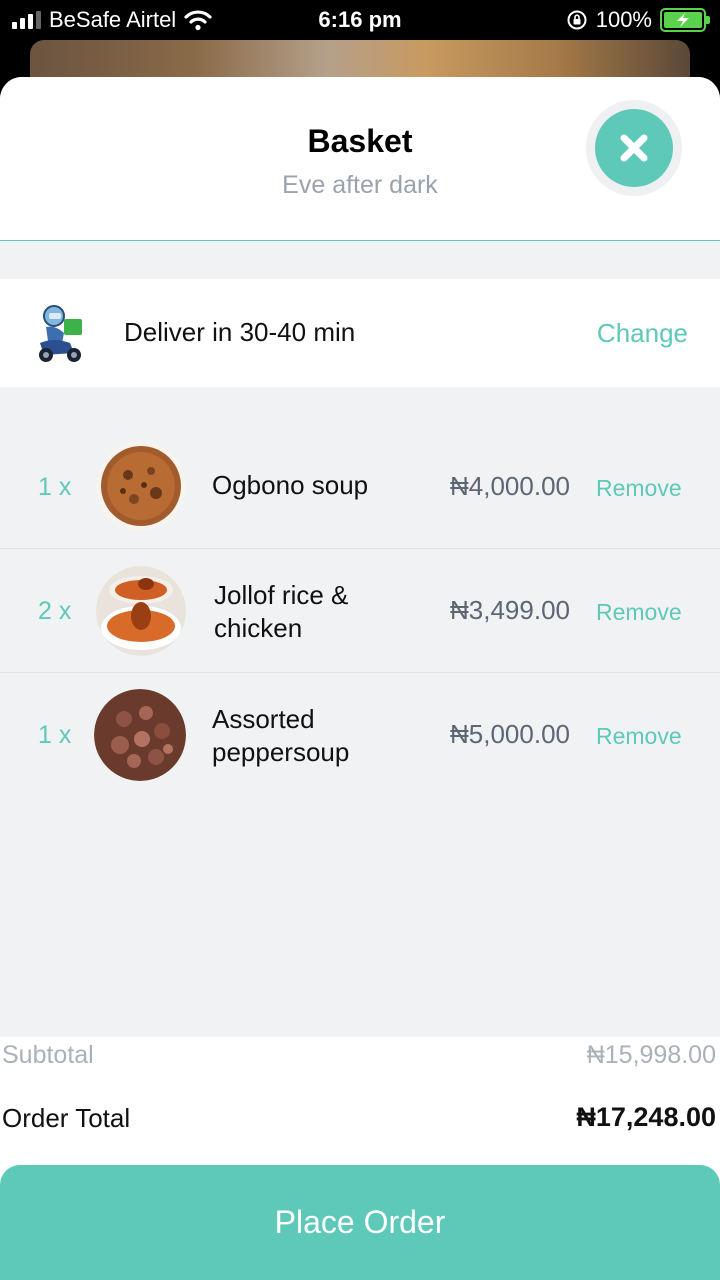 The image size is (720, 1280). Describe the element at coordinates (66, 1118) in the screenshot. I see `order-total-label: Order Total` at that location.